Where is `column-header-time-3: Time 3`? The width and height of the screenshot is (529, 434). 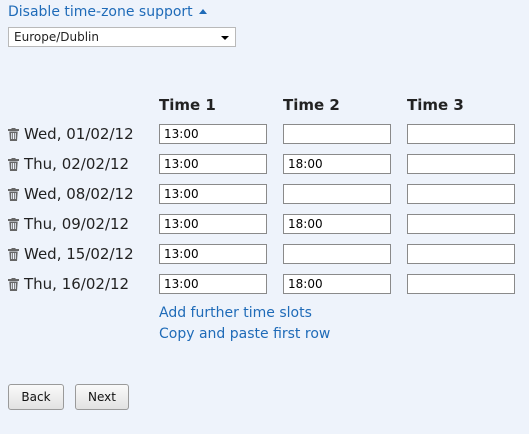
column-header-time-3: Time 3 is located at coordinates (435, 105).